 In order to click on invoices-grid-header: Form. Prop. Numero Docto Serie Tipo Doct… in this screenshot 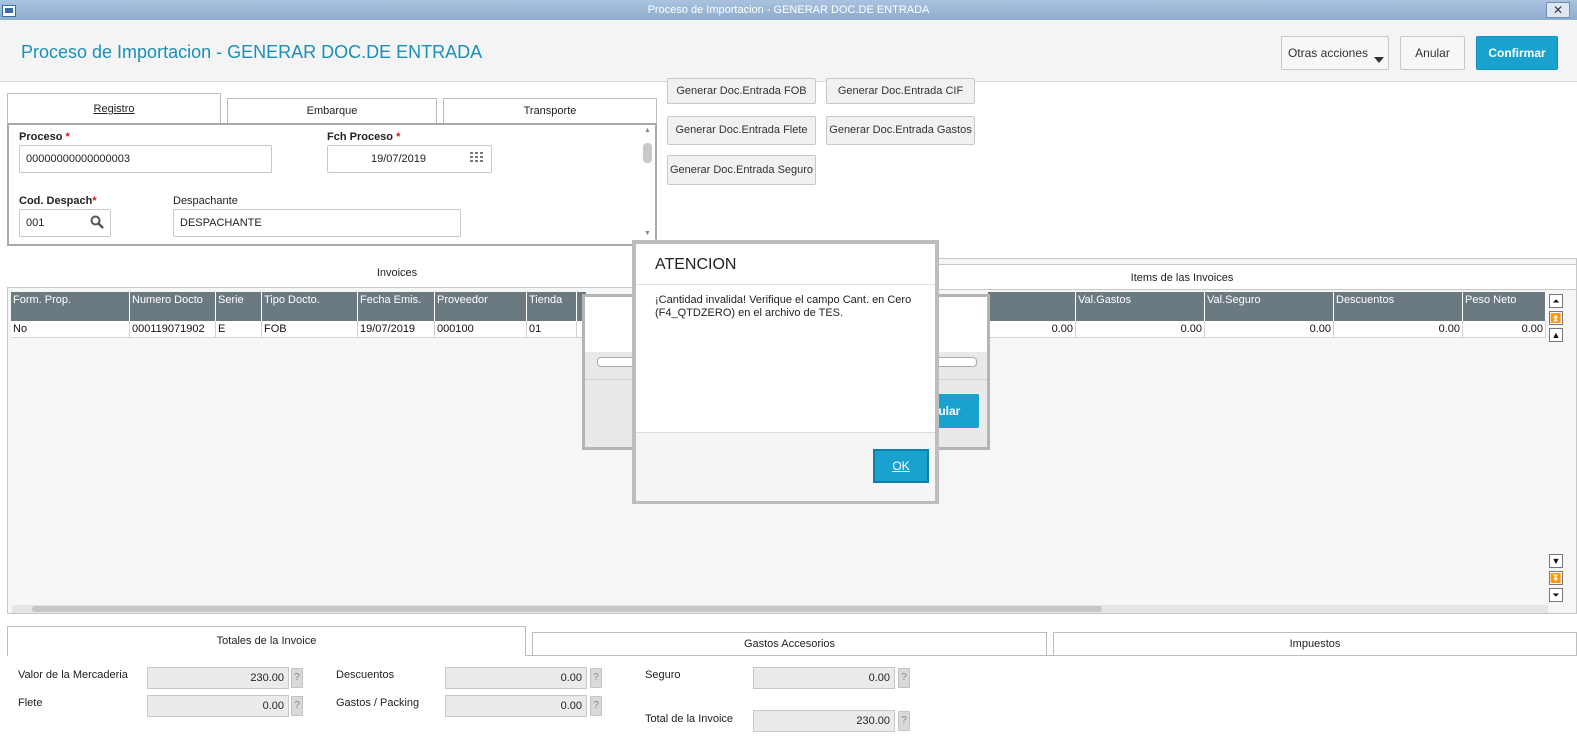, I will do `click(298, 307)`.